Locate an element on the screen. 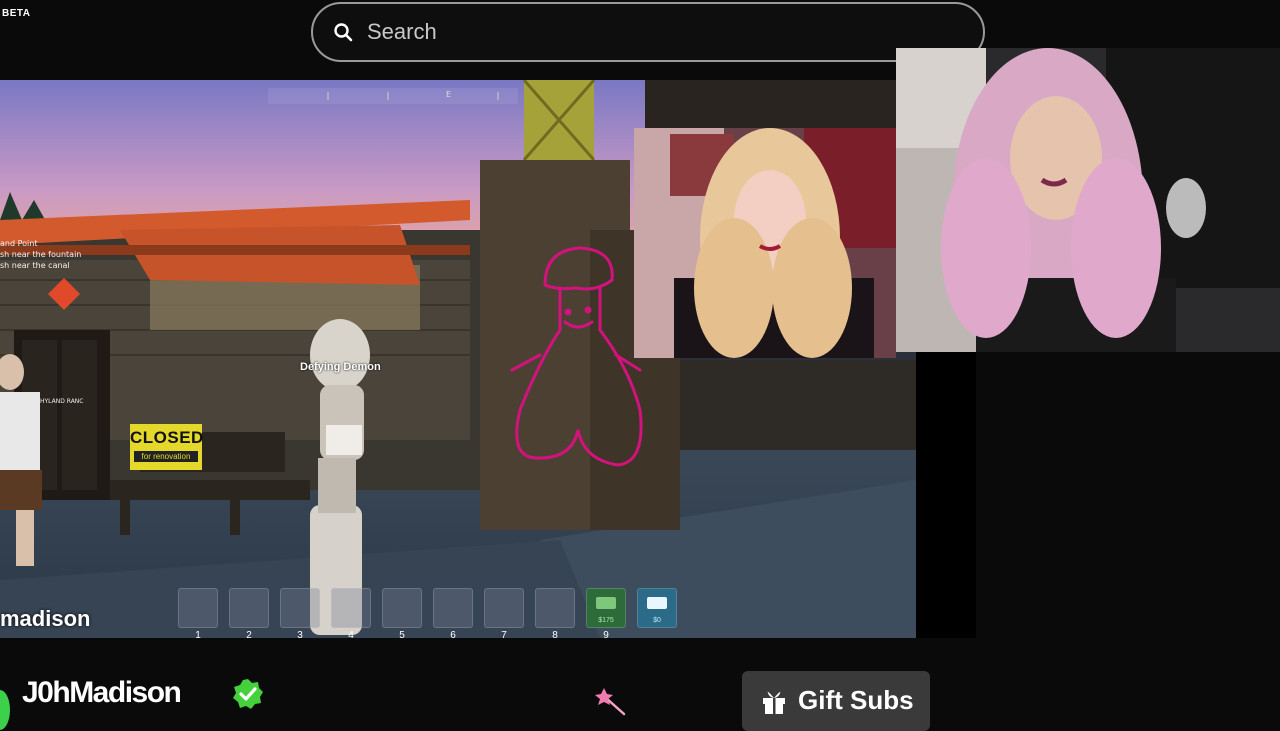 The height and width of the screenshot is (731, 1280). hotbar-slot: 2 is located at coordinates (249, 613).